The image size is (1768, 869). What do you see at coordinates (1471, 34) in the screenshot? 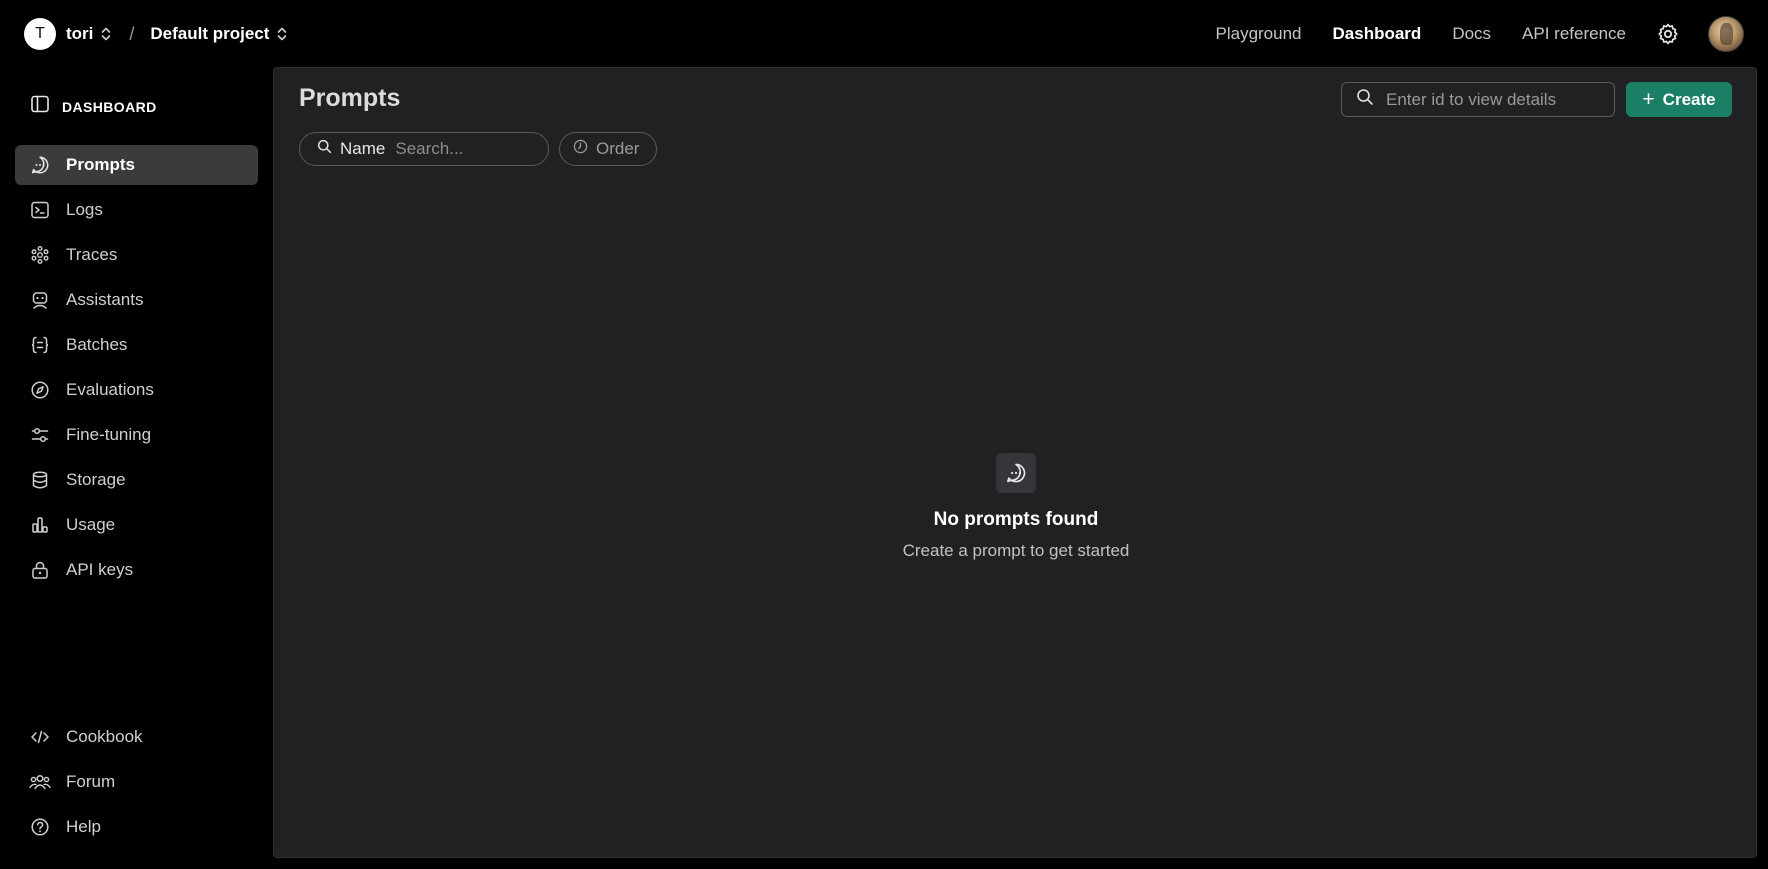
I see `nav-docs: Docs` at bounding box center [1471, 34].